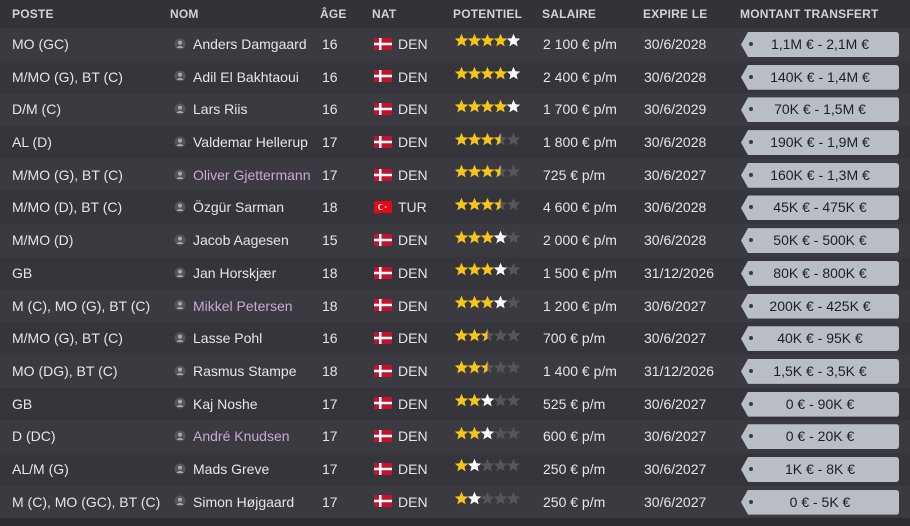 The width and height of the screenshot is (910, 526). What do you see at coordinates (184, 14) in the screenshot?
I see `column-header-name: NOM` at bounding box center [184, 14].